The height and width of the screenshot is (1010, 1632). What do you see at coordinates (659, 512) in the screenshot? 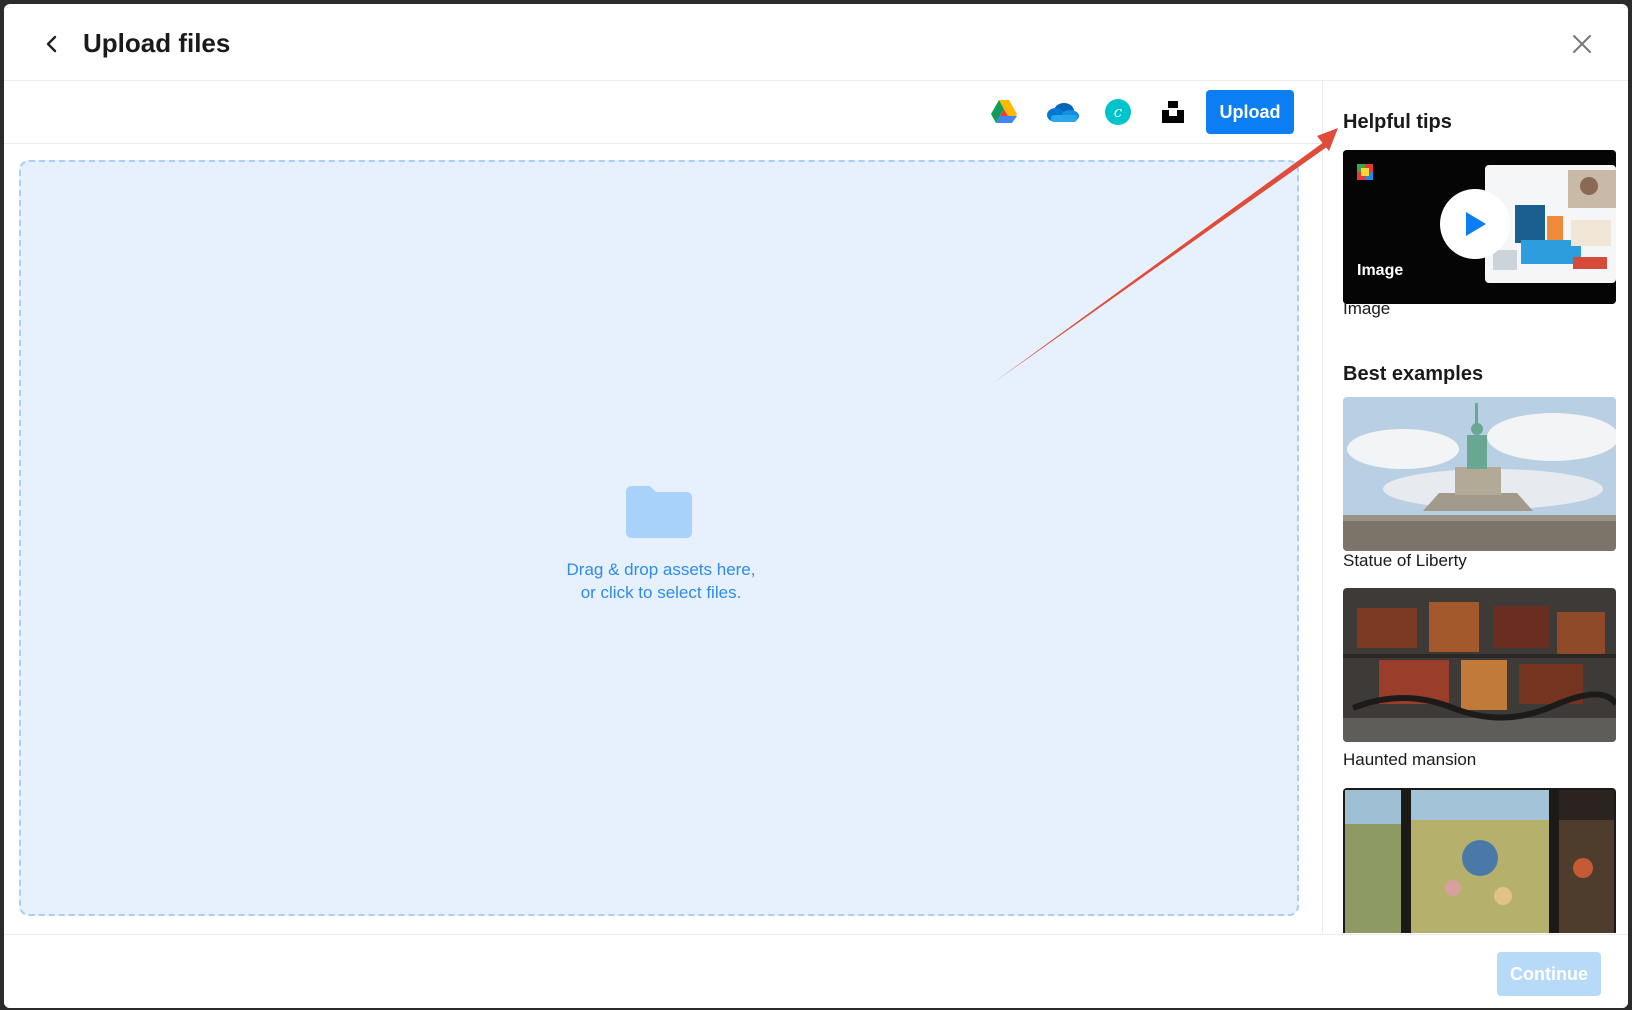
I see `folder-icon` at bounding box center [659, 512].